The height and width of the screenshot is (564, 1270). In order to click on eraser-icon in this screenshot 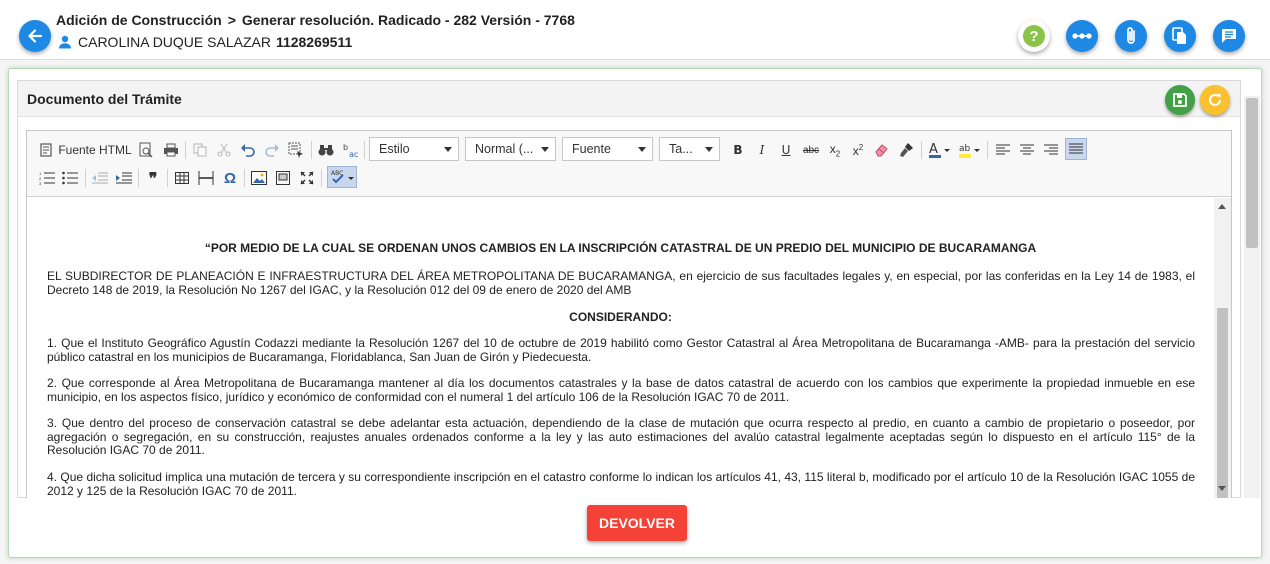, I will do `click(881, 150)`.